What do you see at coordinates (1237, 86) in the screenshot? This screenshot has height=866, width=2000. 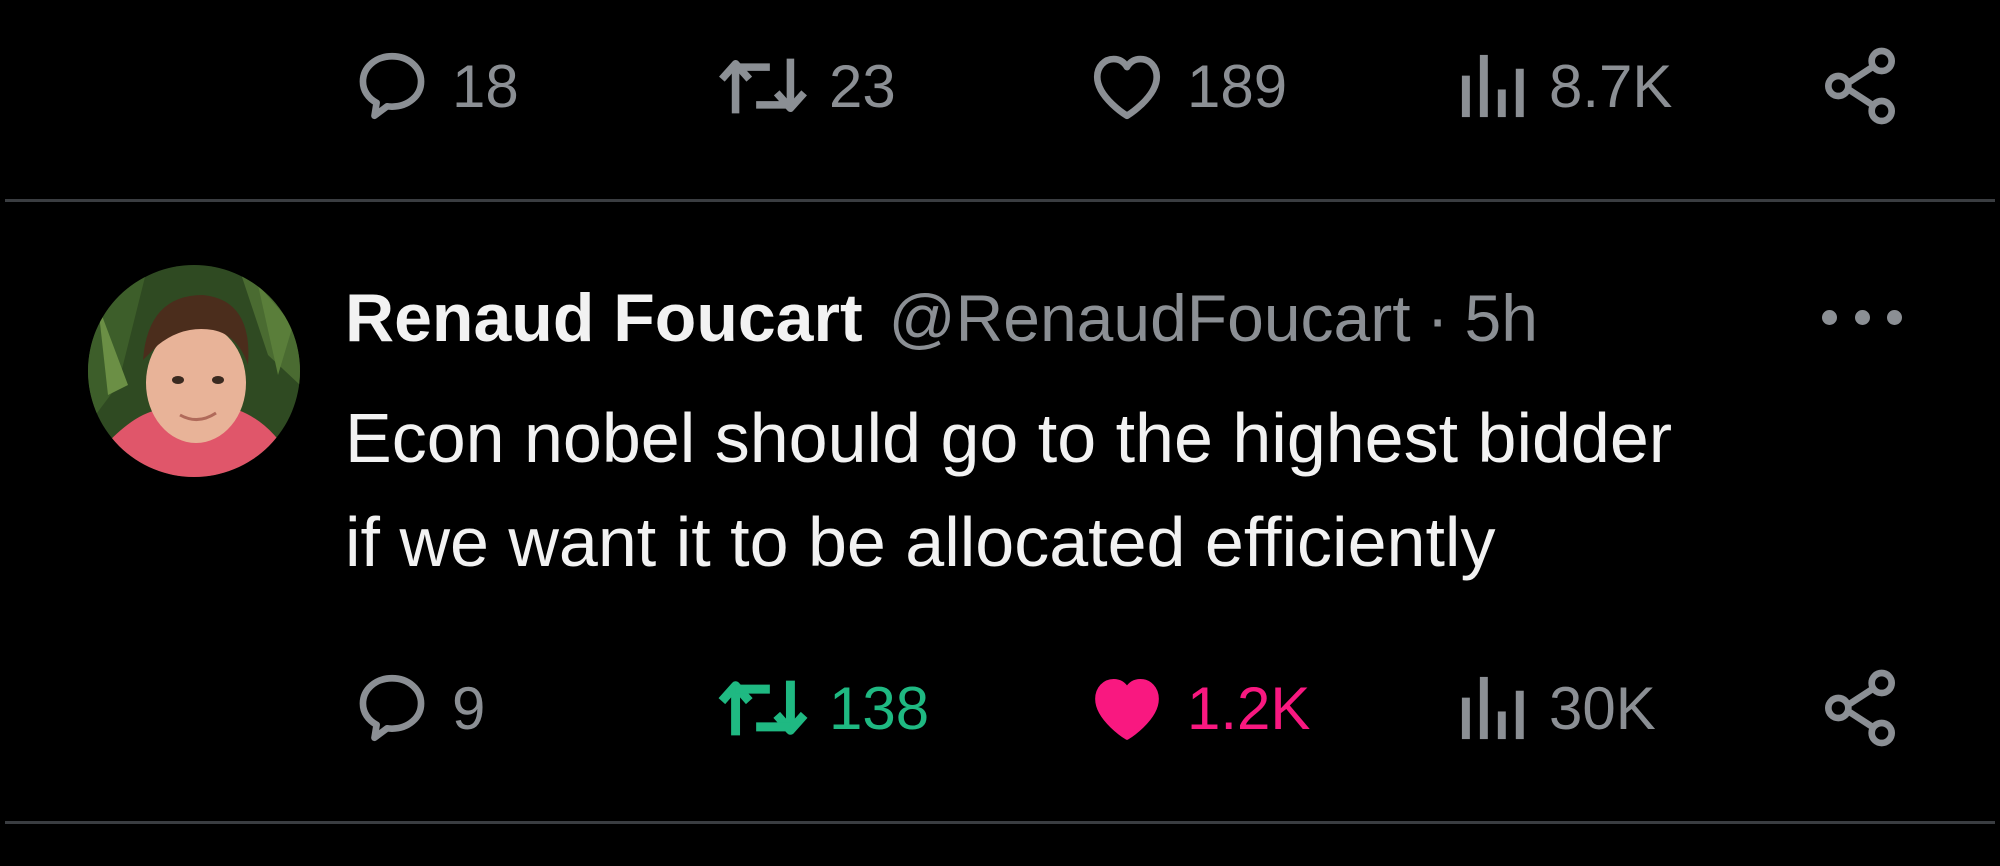 I see `like-count: 189` at bounding box center [1237, 86].